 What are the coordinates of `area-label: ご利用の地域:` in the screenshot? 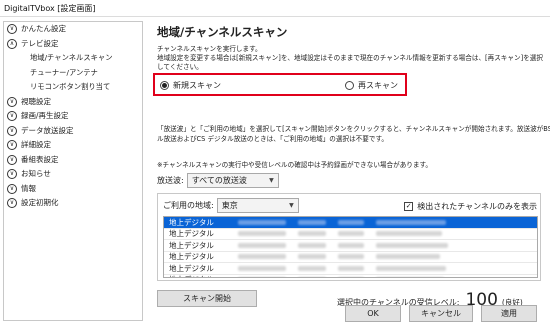 It's located at (188, 205).